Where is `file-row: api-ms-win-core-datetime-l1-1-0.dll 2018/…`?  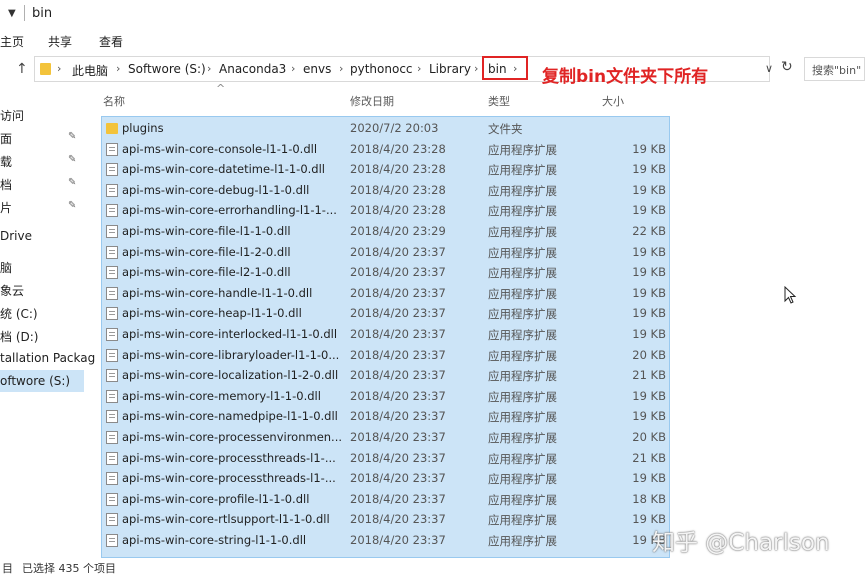
file-row: api-ms-win-core-datetime-l1-1-0.dll 2018/… is located at coordinates (385, 169).